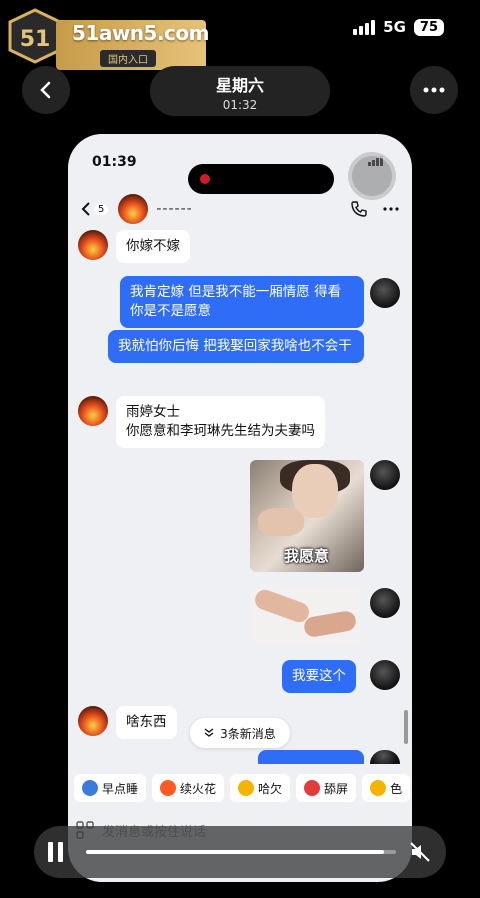  I want to click on message-outgoing: 我要这个, so click(319, 676).